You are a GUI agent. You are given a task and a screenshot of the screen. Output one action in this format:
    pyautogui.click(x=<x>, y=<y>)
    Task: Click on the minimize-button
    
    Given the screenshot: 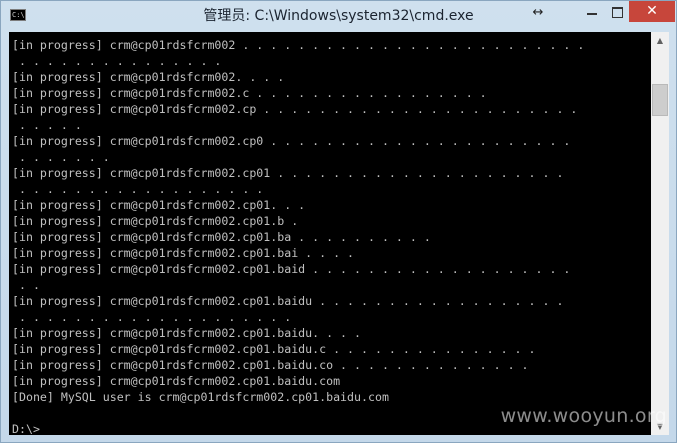 What is the action you would take?
    pyautogui.click(x=592, y=12)
    